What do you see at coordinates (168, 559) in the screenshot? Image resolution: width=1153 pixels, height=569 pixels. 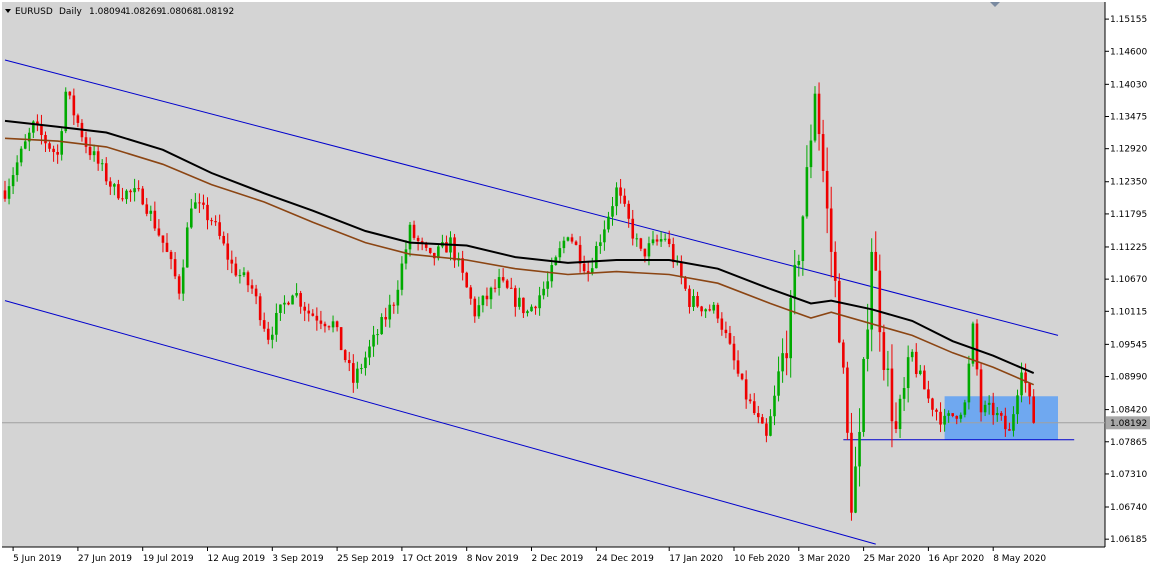 I see `time-tick-label: 19 Jul 2019` at bounding box center [168, 559].